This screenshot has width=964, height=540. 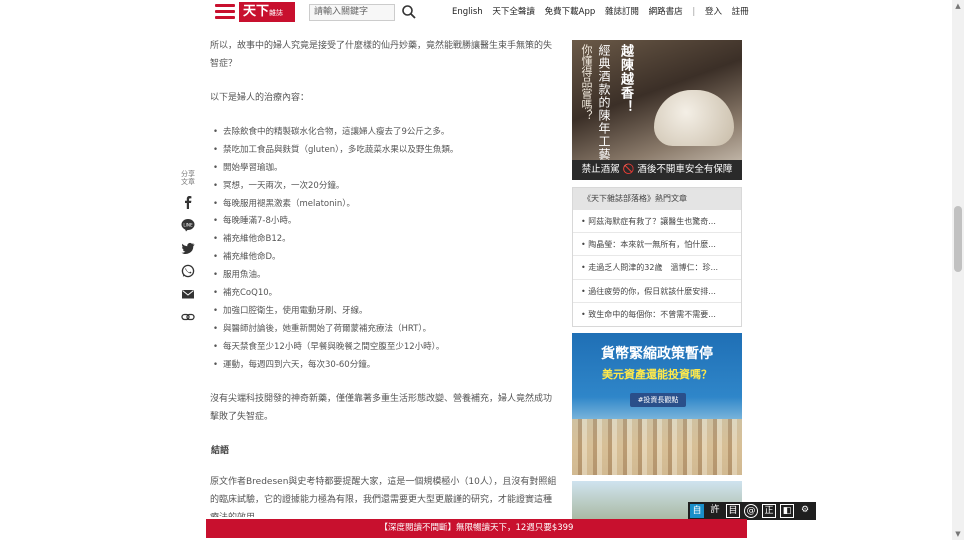 What do you see at coordinates (388, 294) in the screenshot?
I see `list-item: 補充CoQ10。` at bounding box center [388, 294].